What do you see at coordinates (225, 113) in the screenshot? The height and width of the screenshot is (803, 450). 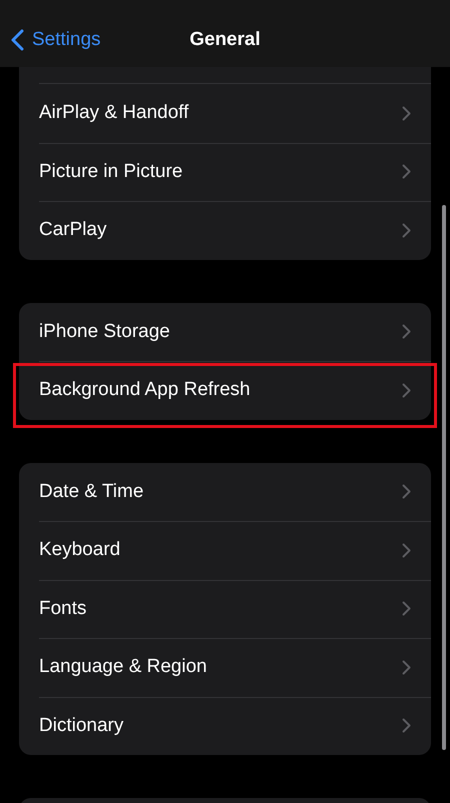 I see `settings-row: AirPlay & Handoff` at bounding box center [225, 113].